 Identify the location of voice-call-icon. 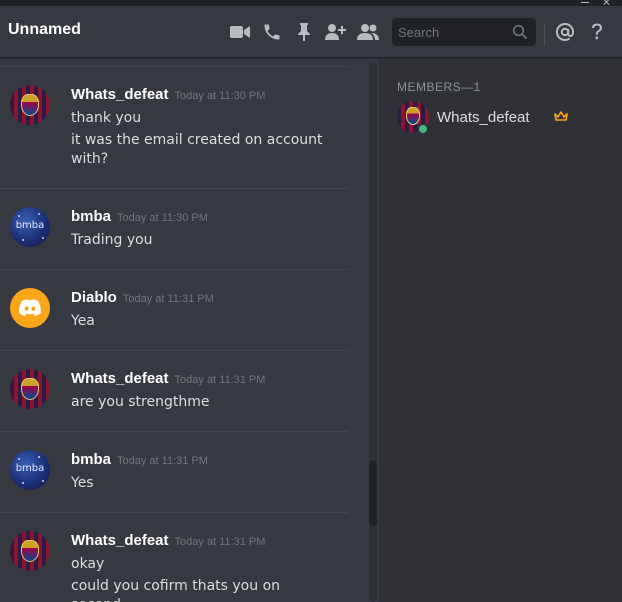
(272, 32).